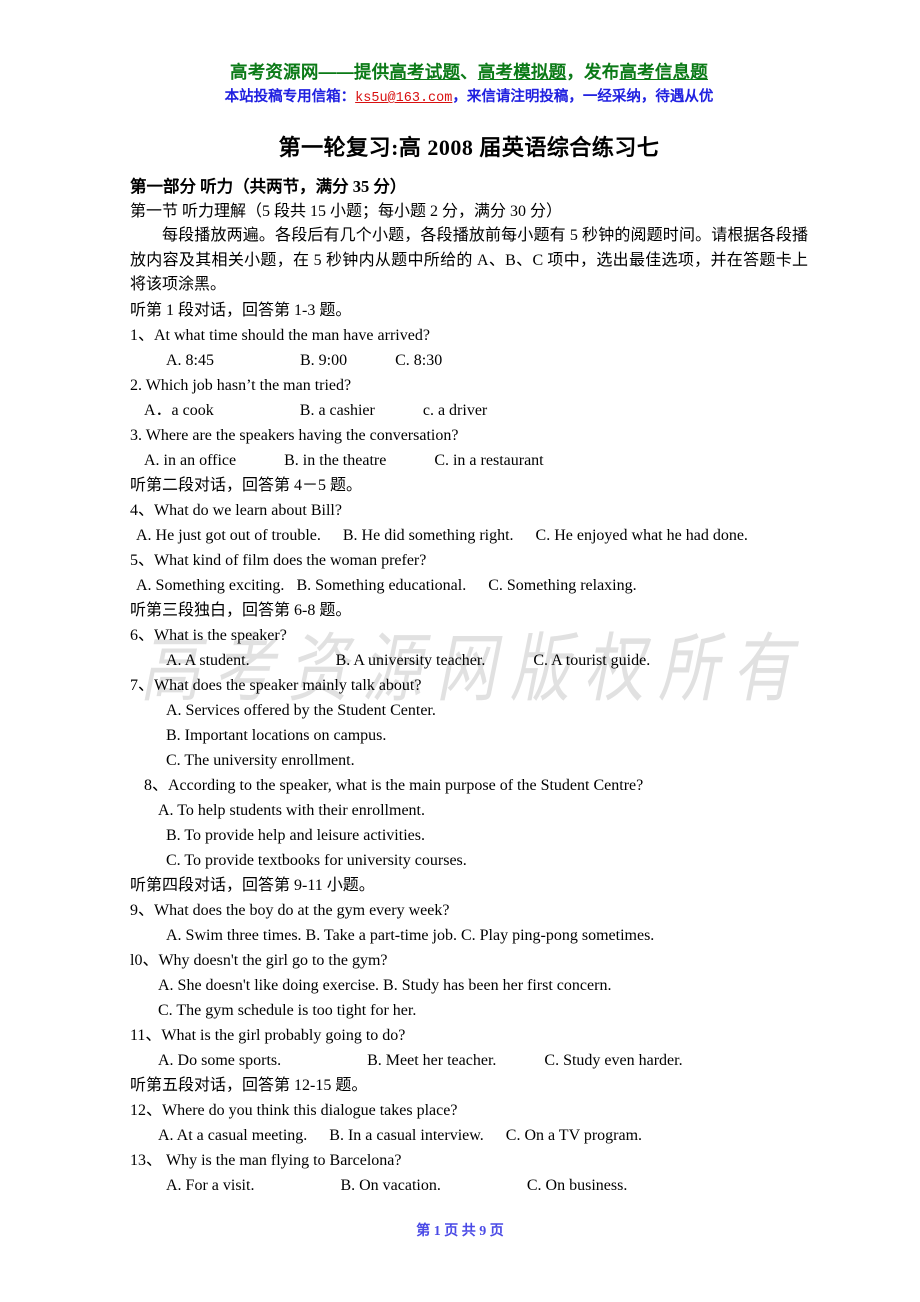 The image size is (920, 1302). What do you see at coordinates (259, 960) in the screenshot?
I see `question-10-stem: l0、Why doesn't the girl go to the gym?` at bounding box center [259, 960].